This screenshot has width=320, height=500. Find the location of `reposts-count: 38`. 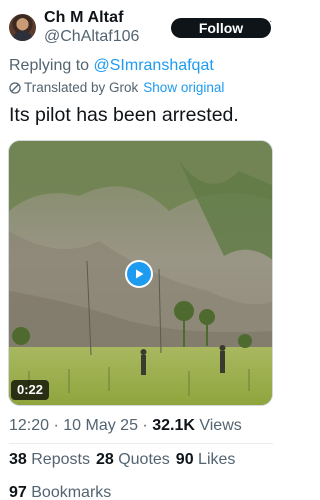

reposts-count: 38 is located at coordinates (18, 459).